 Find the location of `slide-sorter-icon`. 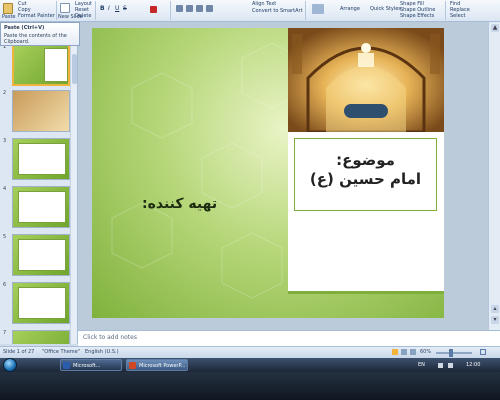

slide-sorter-icon is located at coordinates (404, 352).